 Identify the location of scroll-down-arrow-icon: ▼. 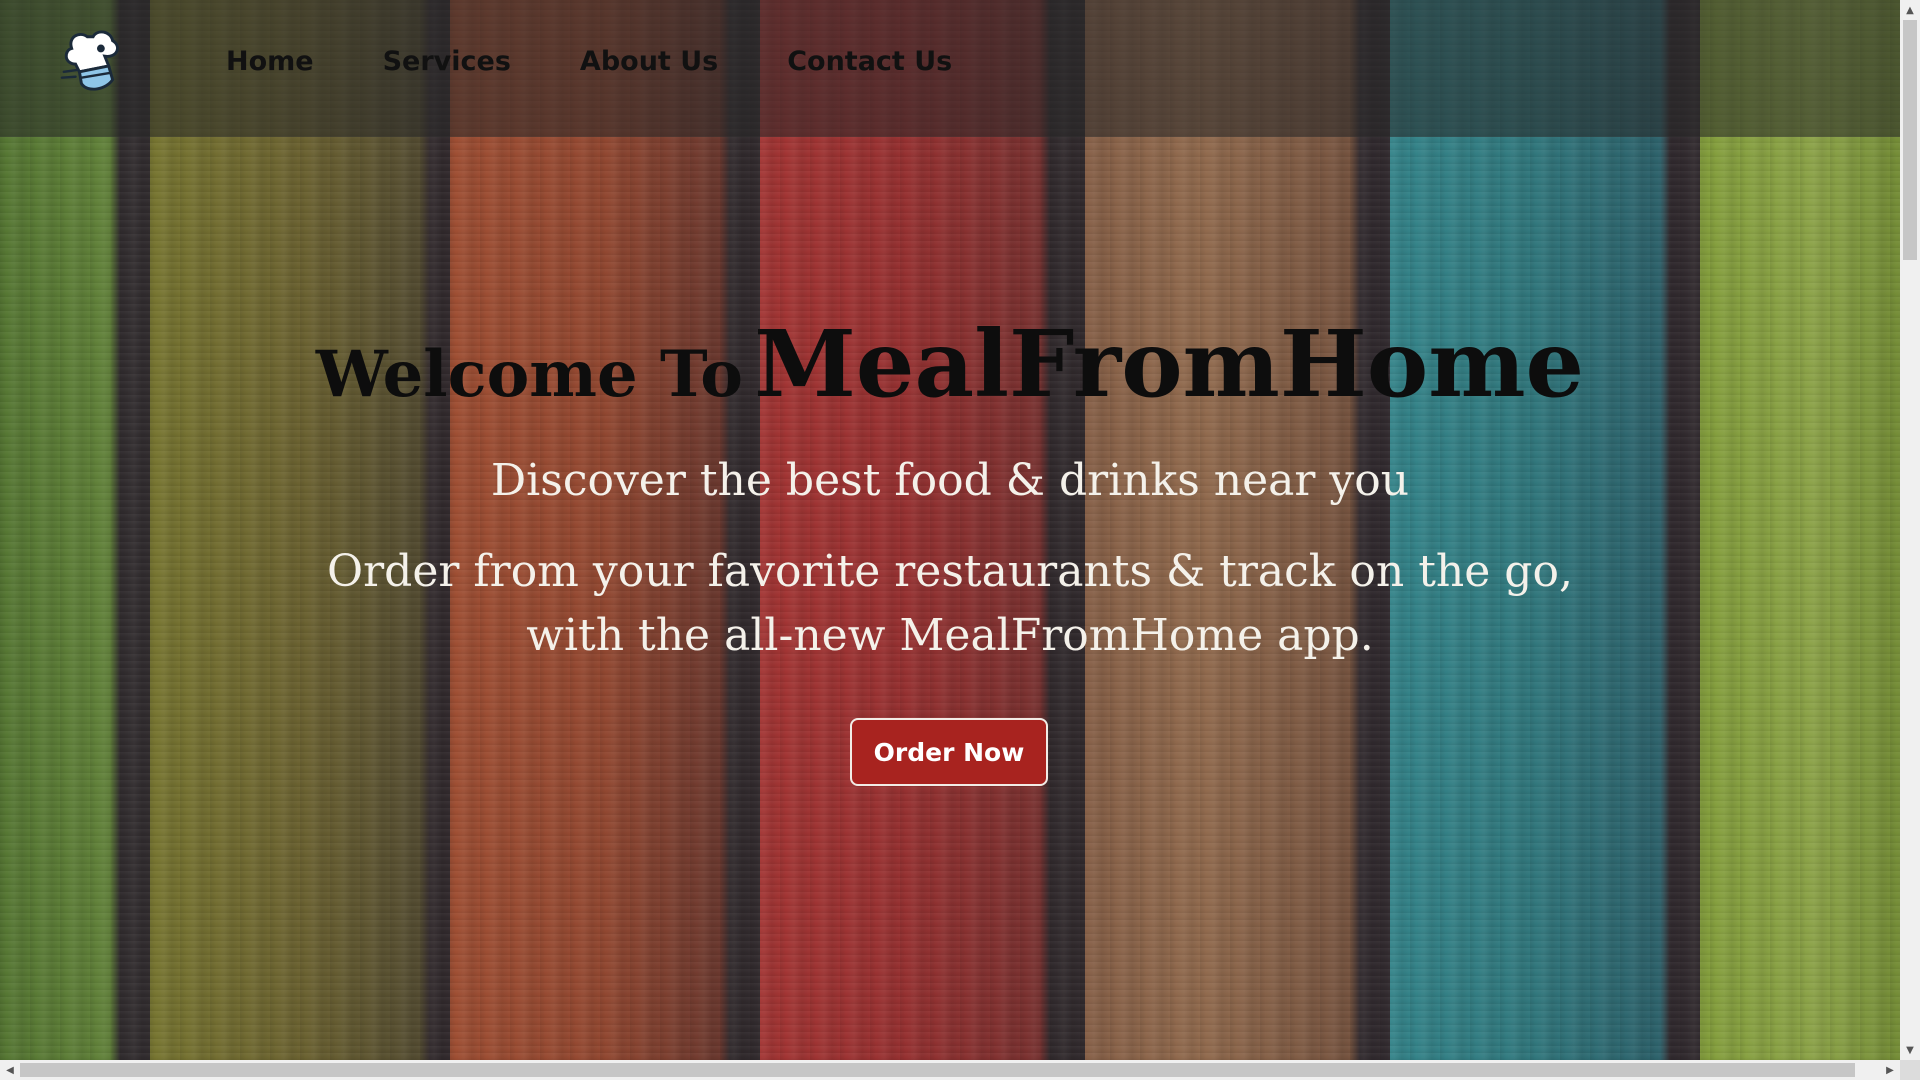
(1910, 1050).